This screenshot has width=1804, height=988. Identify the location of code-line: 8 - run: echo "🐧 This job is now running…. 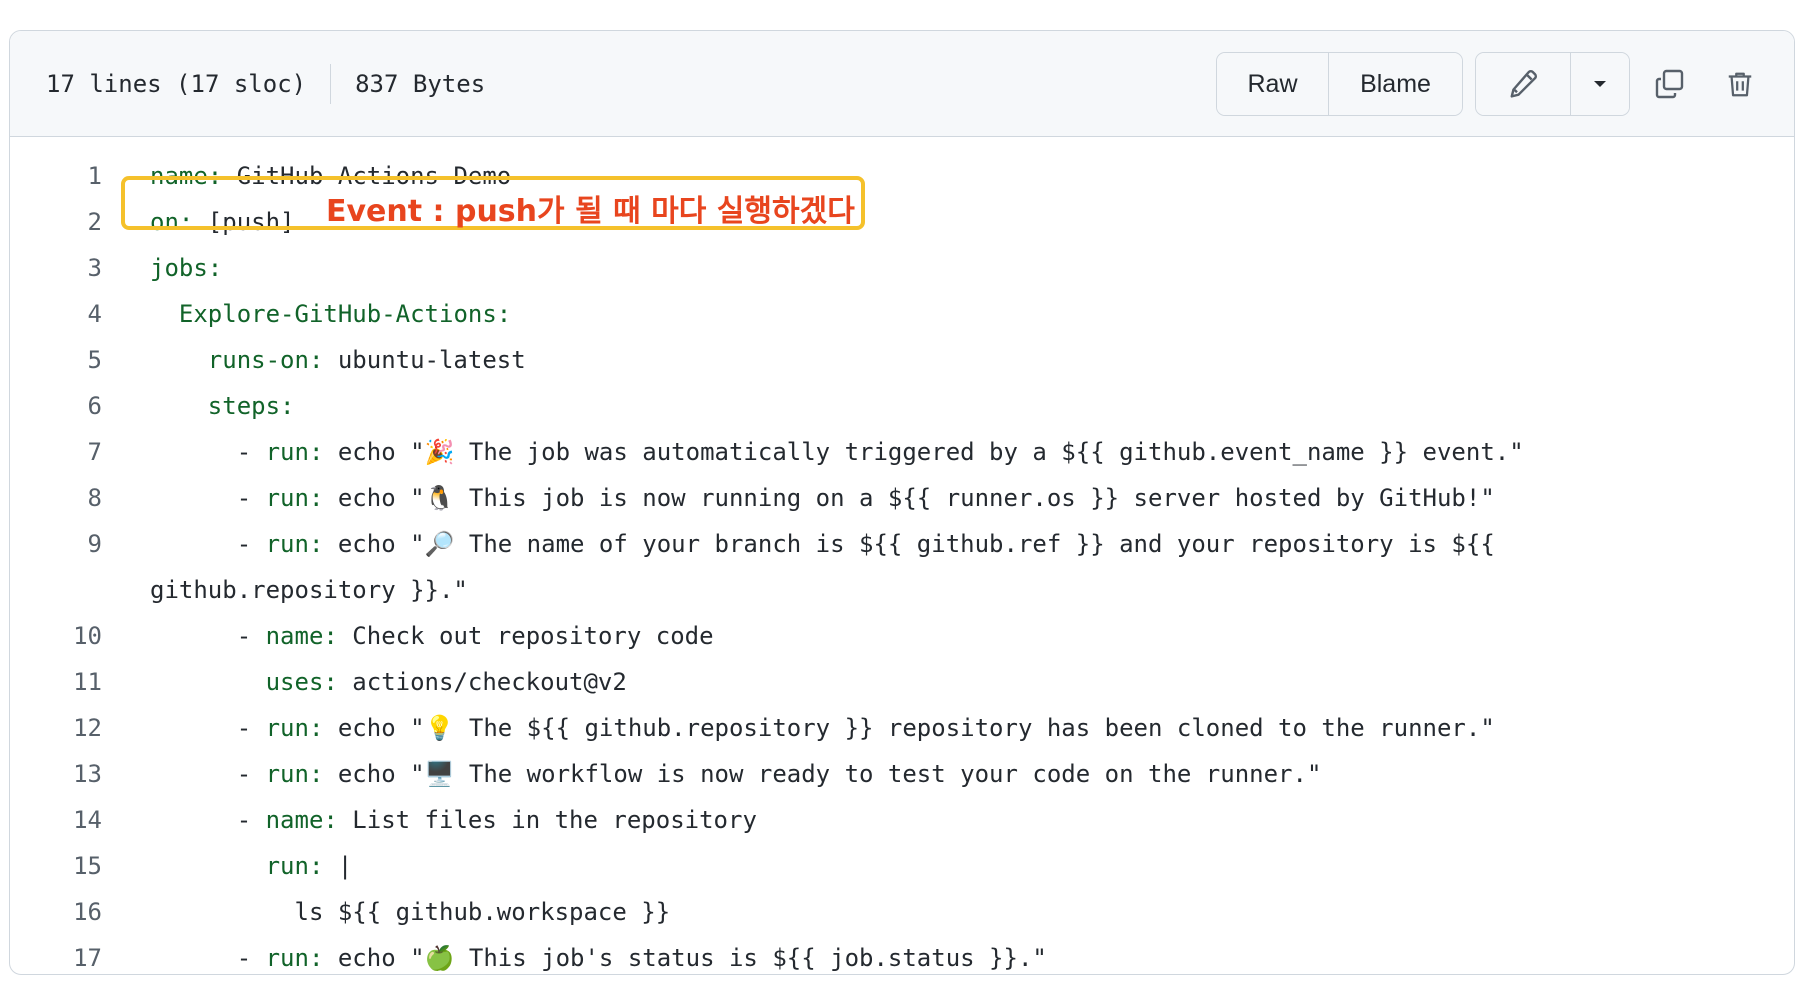
(902, 498).